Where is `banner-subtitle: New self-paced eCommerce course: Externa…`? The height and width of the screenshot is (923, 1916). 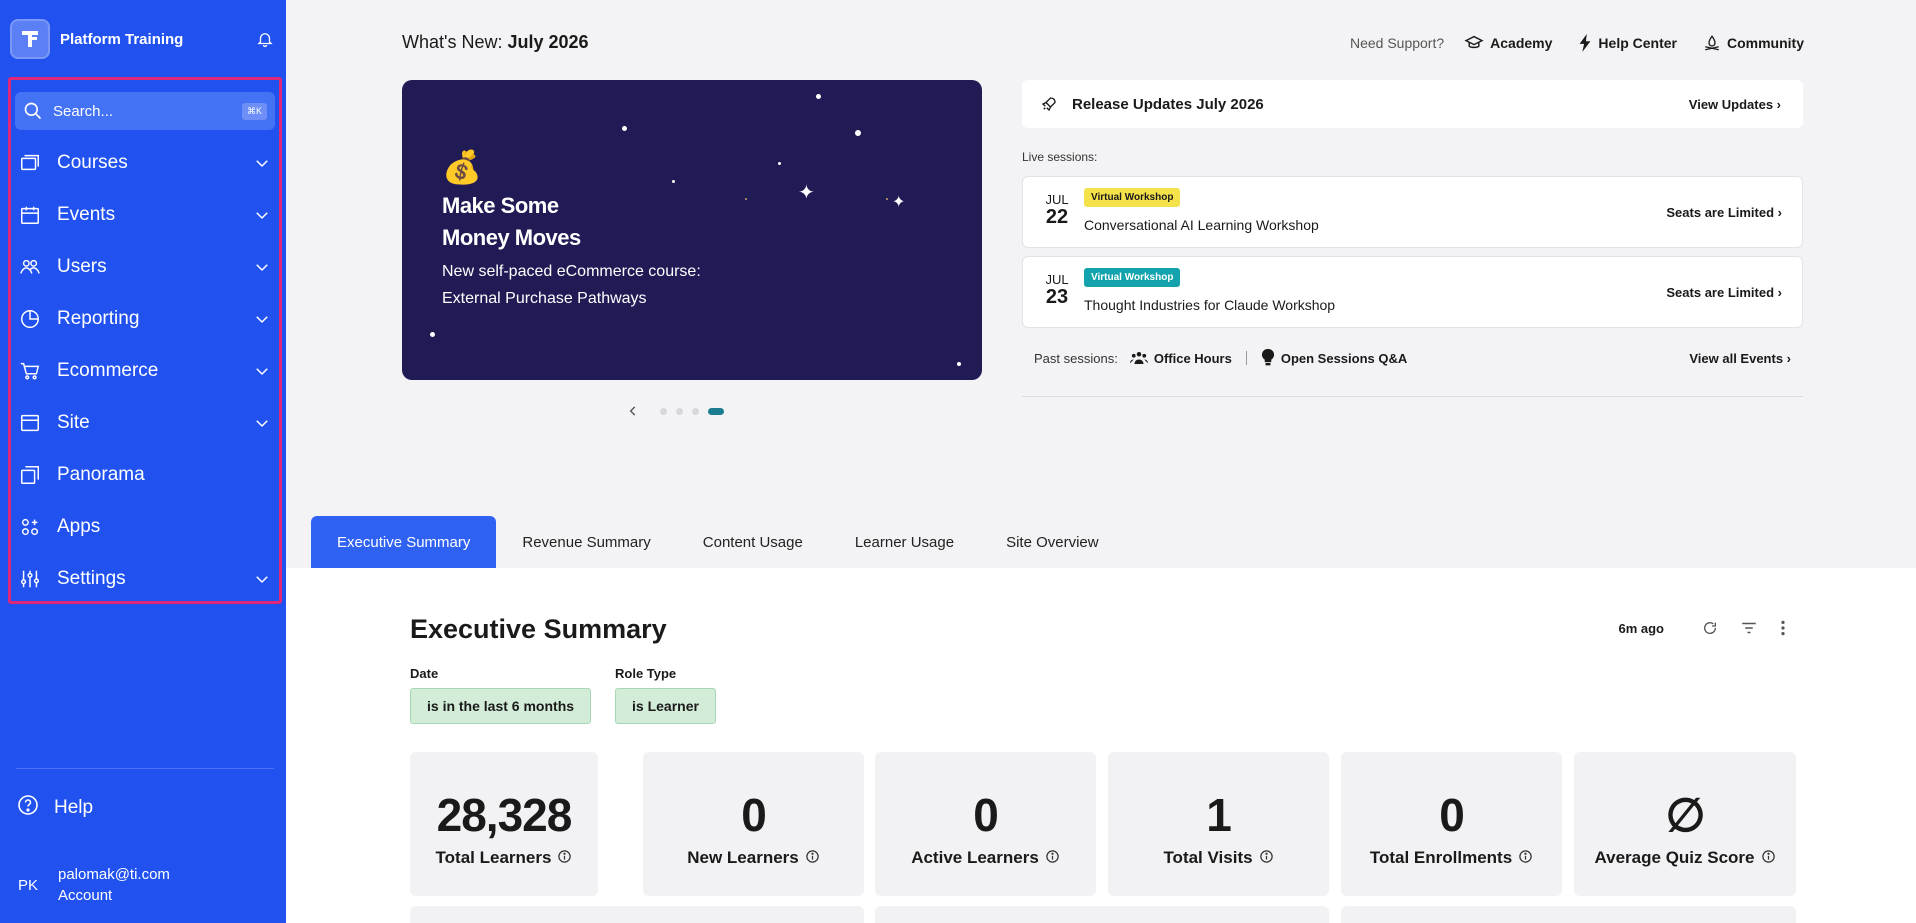
banner-subtitle: New self-paced eCommerce course: Externa… is located at coordinates (571, 285).